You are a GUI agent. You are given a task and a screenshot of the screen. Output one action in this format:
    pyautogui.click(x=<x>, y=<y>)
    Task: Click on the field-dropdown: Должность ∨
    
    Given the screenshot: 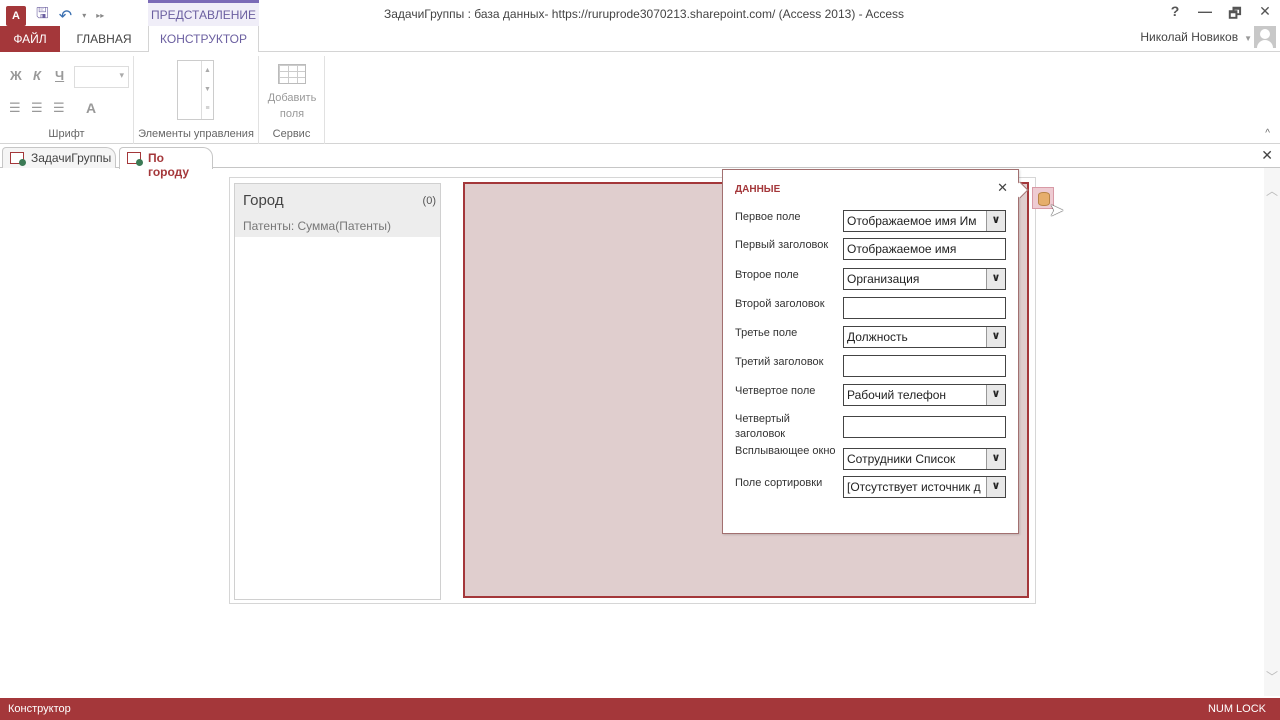 What is the action you would take?
    pyautogui.click(x=924, y=337)
    